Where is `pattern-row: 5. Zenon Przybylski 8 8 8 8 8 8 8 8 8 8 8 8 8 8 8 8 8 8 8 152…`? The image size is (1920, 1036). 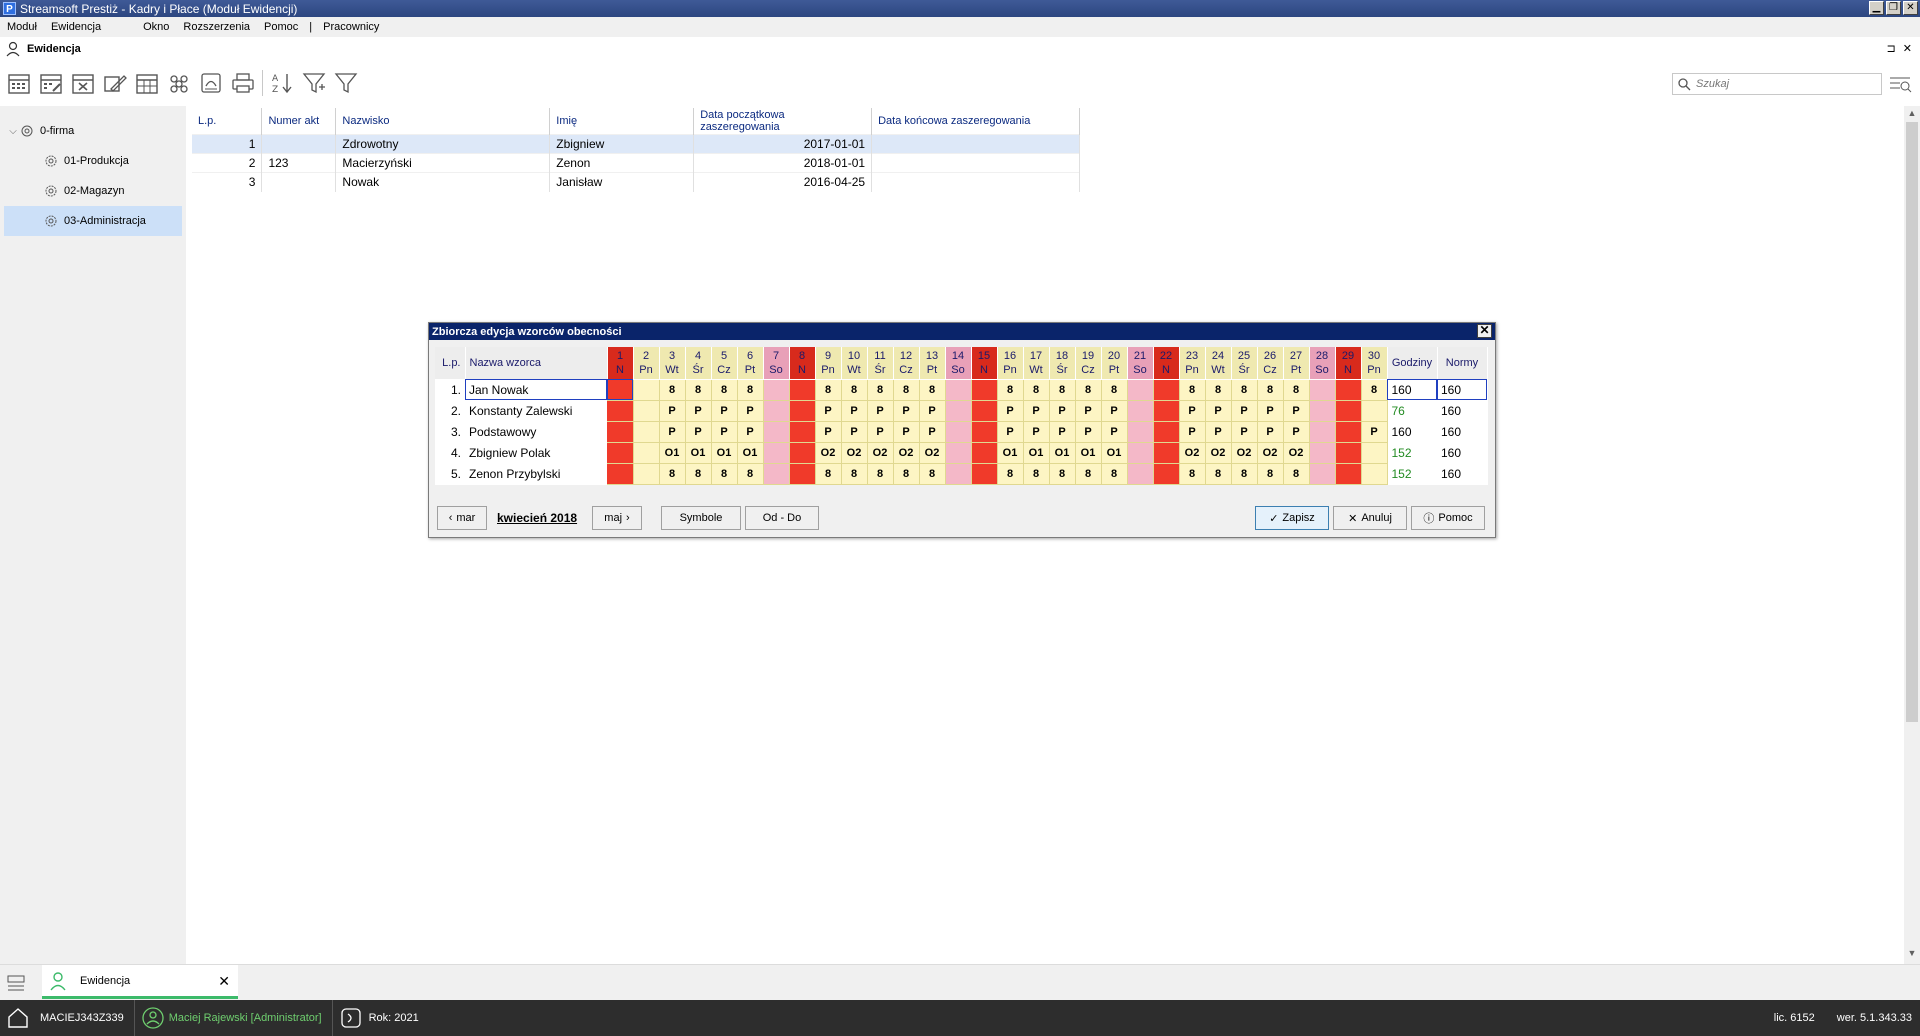 pattern-row: 5. Zenon Przybylski 8 8 8 8 8 8 8 8 8 8 8 8 8 8 8 8 8 8 8 152… is located at coordinates (961, 474).